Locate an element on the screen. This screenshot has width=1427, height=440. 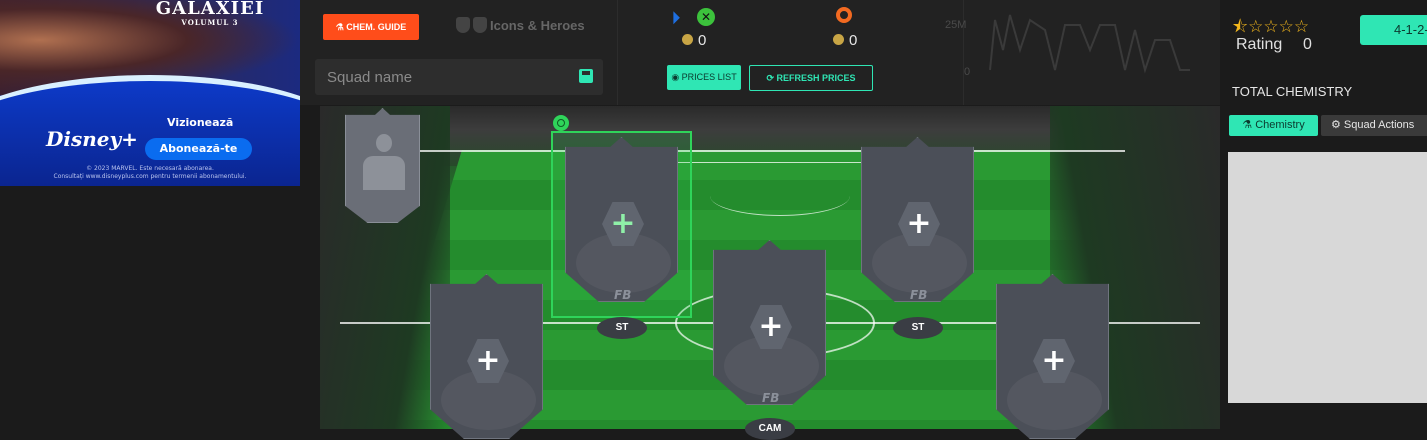
penalty-arc is located at coordinates (780, 196).